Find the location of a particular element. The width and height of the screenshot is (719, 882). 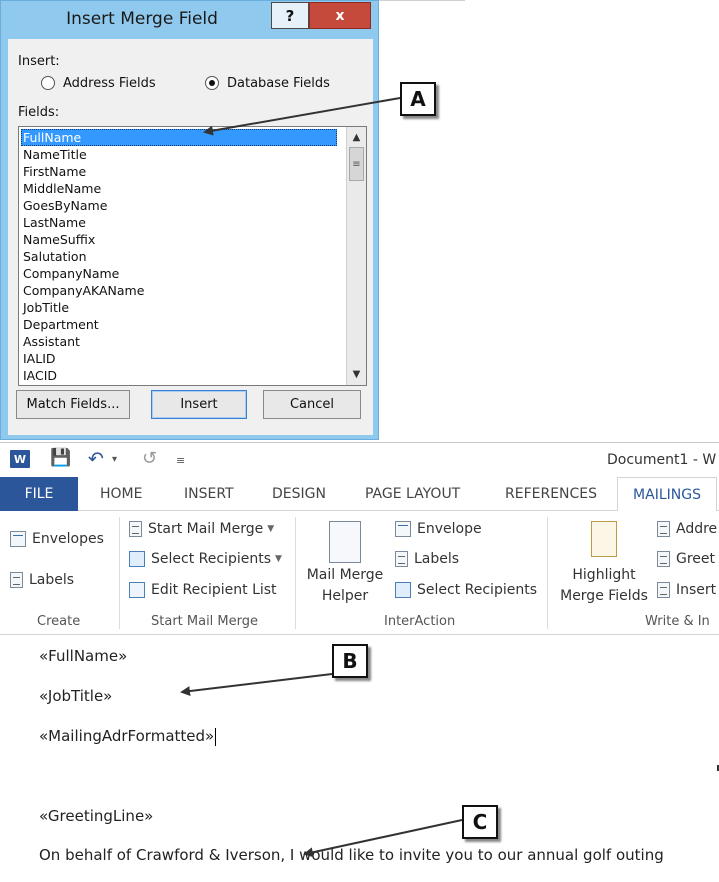

address-block-button: Addre is located at coordinates (687, 529).